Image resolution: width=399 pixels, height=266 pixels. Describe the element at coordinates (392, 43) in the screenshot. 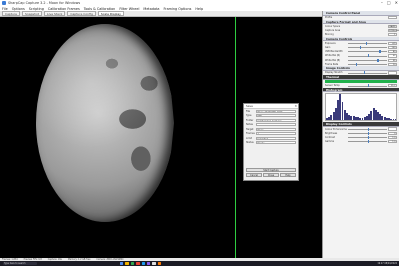

I see `control-value: 4.9` at that location.